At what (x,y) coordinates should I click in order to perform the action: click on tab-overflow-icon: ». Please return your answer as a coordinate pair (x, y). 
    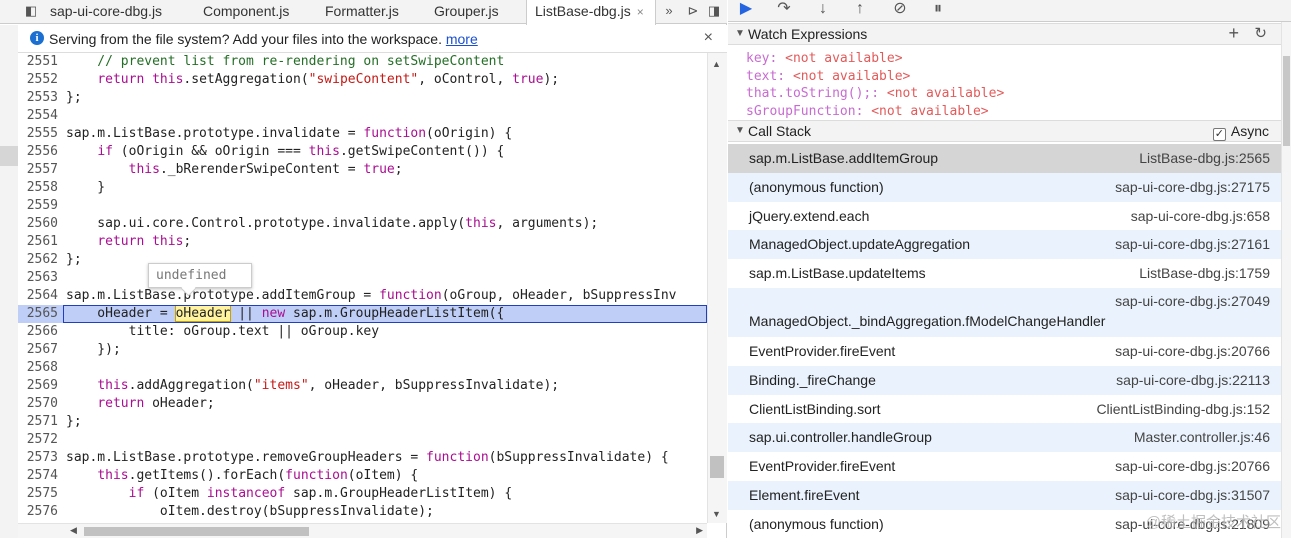
    Looking at the image, I should click on (669, 11).